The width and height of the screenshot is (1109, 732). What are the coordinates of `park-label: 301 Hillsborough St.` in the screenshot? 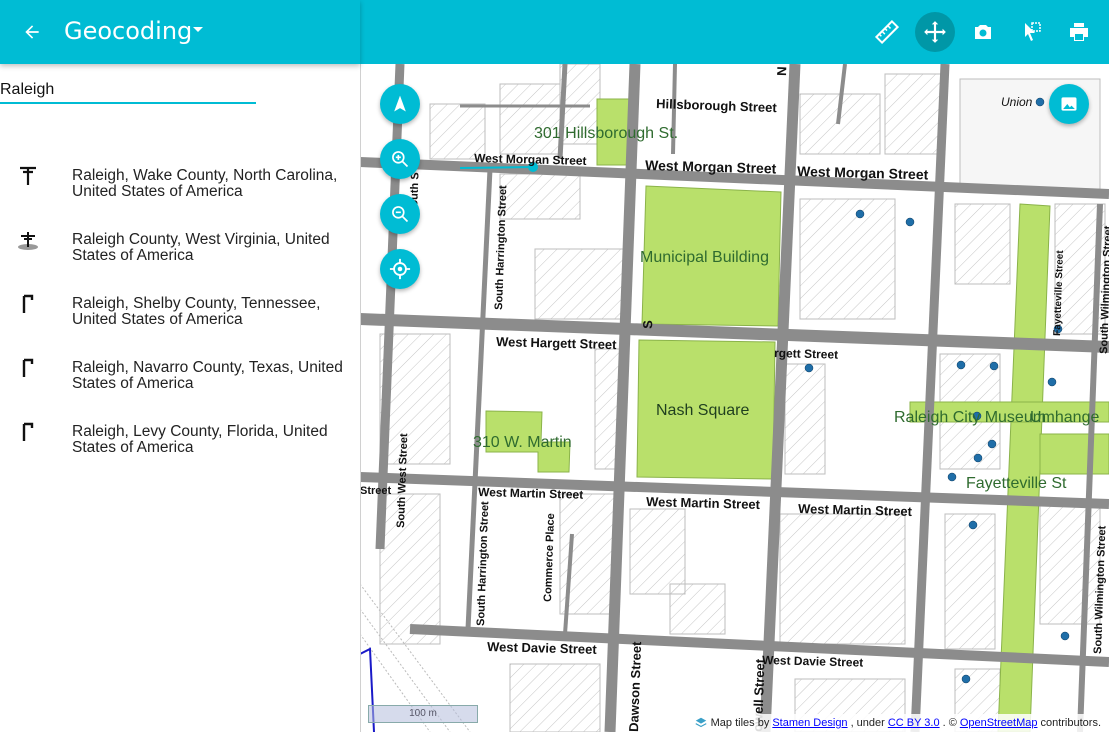 It's located at (606, 133).